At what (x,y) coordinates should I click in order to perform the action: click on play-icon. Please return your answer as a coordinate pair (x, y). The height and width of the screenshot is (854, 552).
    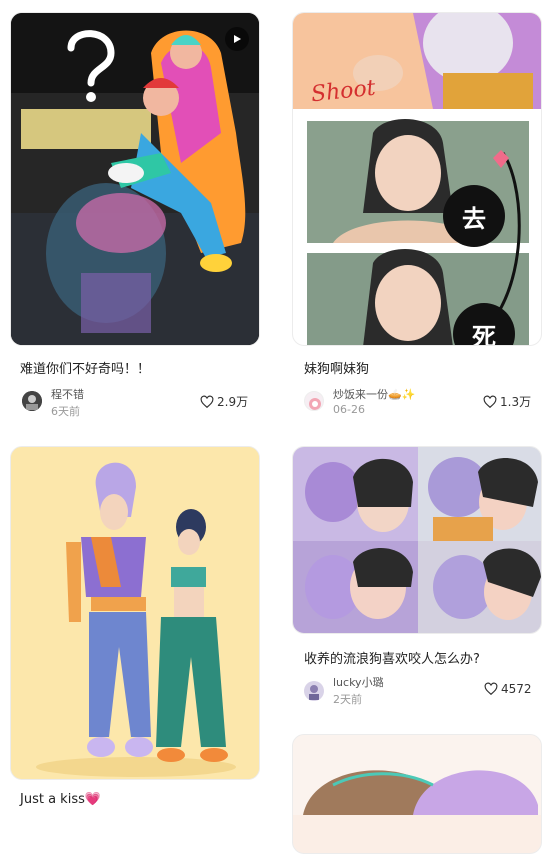
    Looking at the image, I should click on (237, 39).